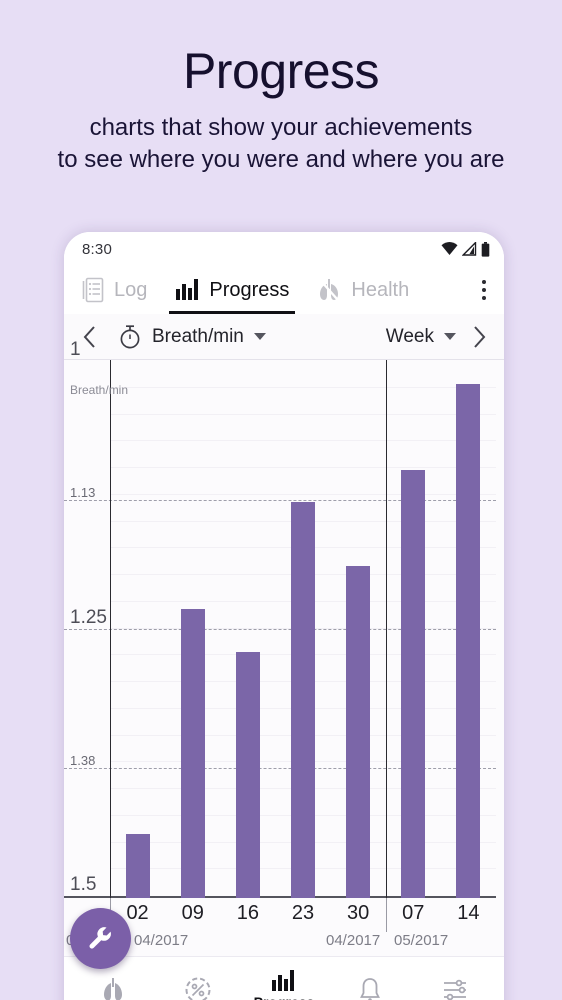  Describe the element at coordinates (93, 290) in the screenshot. I see `log-list-icon` at that location.